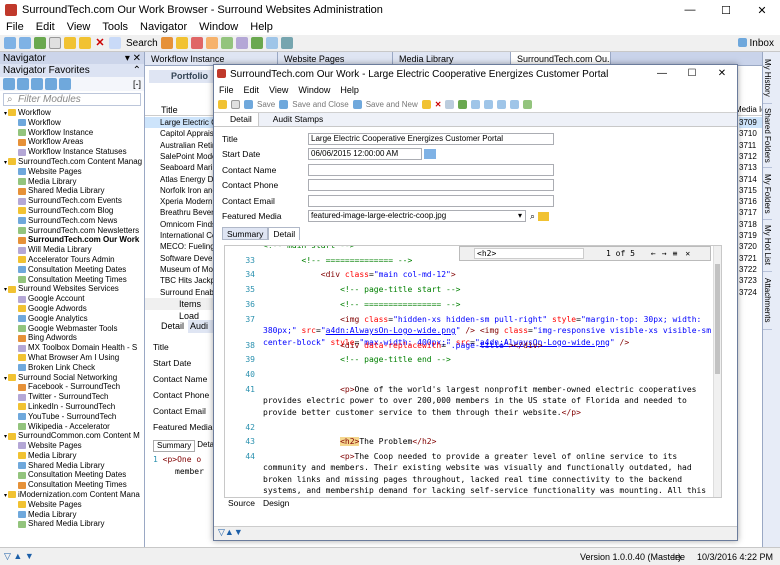 This screenshot has width=780, height=565. I want to click on dialog-open-icon, so click(426, 104).